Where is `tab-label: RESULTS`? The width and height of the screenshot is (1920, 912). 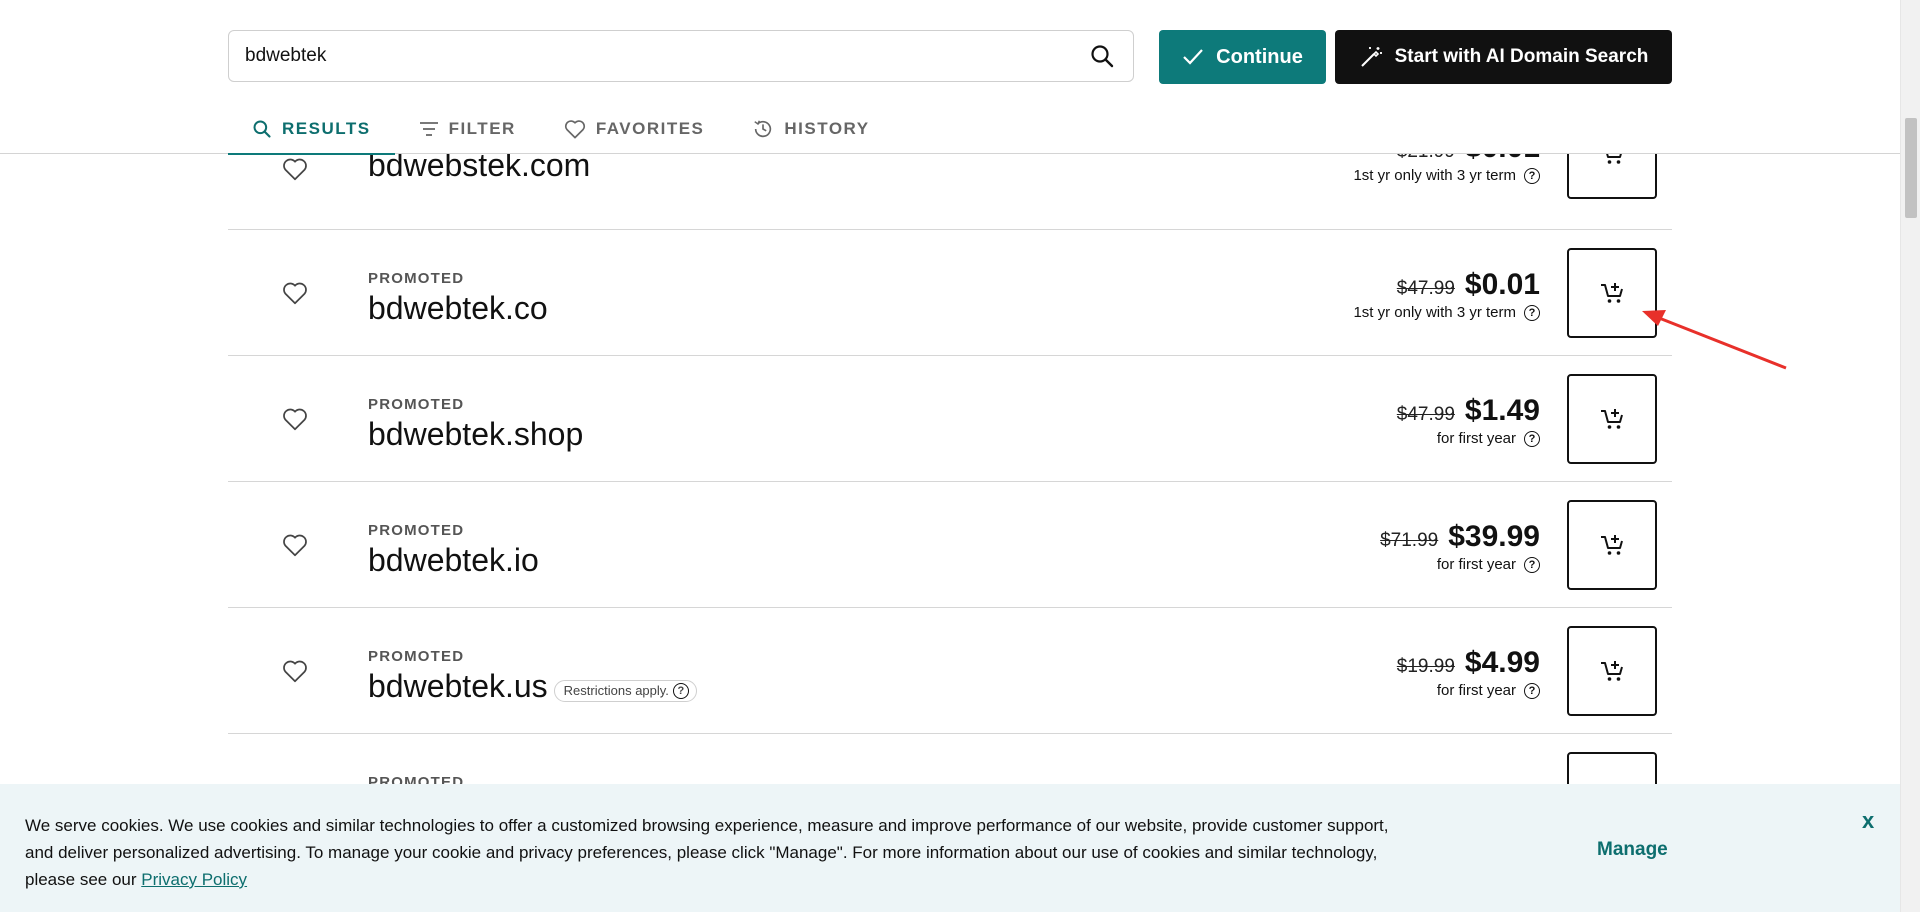 tab-label: RESULTS is located at coordinates (326, 128).